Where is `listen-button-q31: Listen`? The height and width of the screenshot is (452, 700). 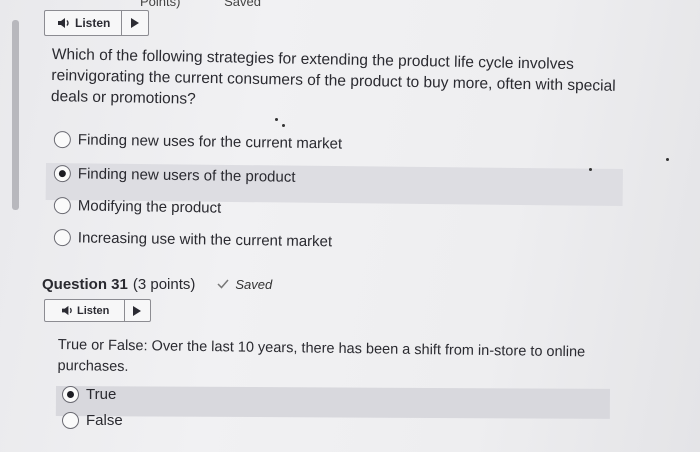
listen-button-q31: Listen is located at coordinates (97, 310).